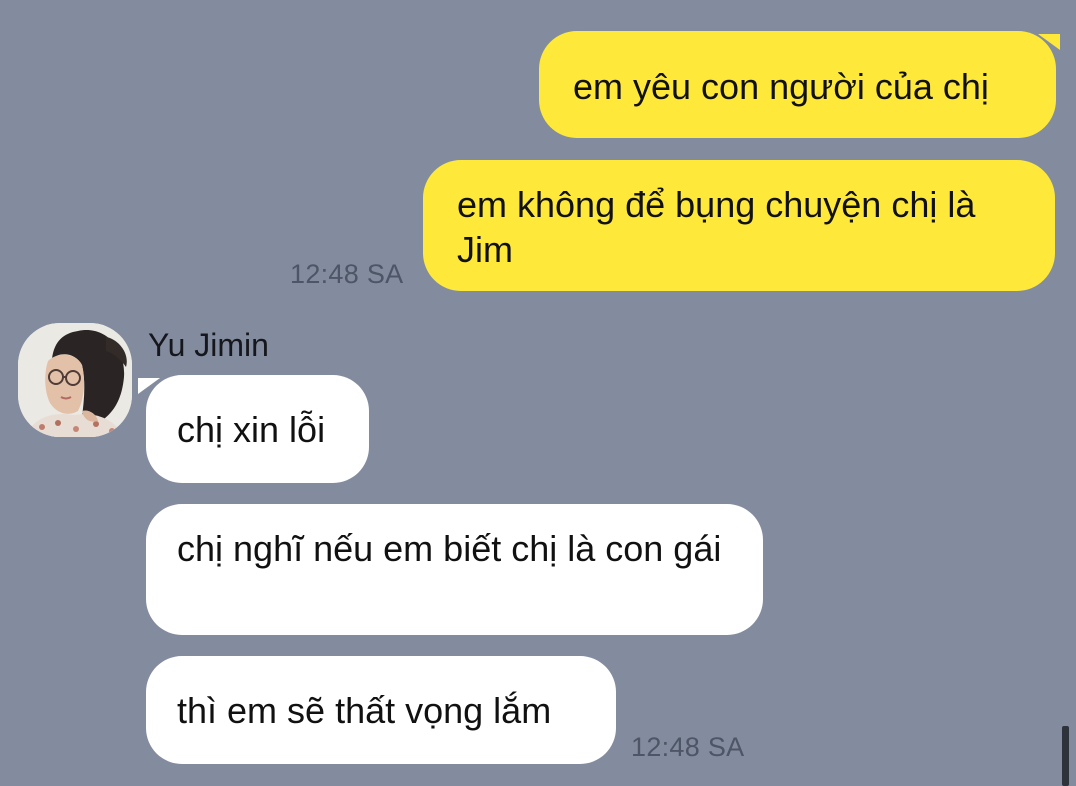  What do you see at coordinates (716, 227) in the screenshot?
I see `message-text: em không để bụng chuyện chị là Jim` at bounding box center [716, 227].